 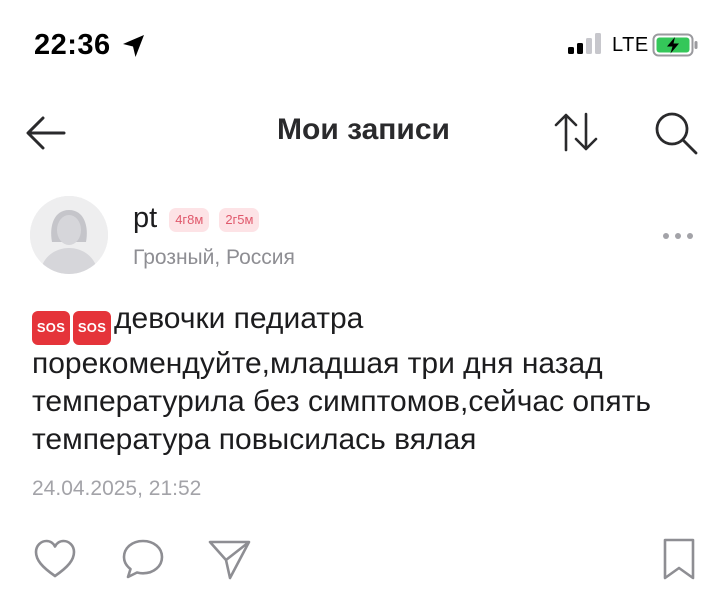 I want to click on signal-icon, so click(x=587, y=44).